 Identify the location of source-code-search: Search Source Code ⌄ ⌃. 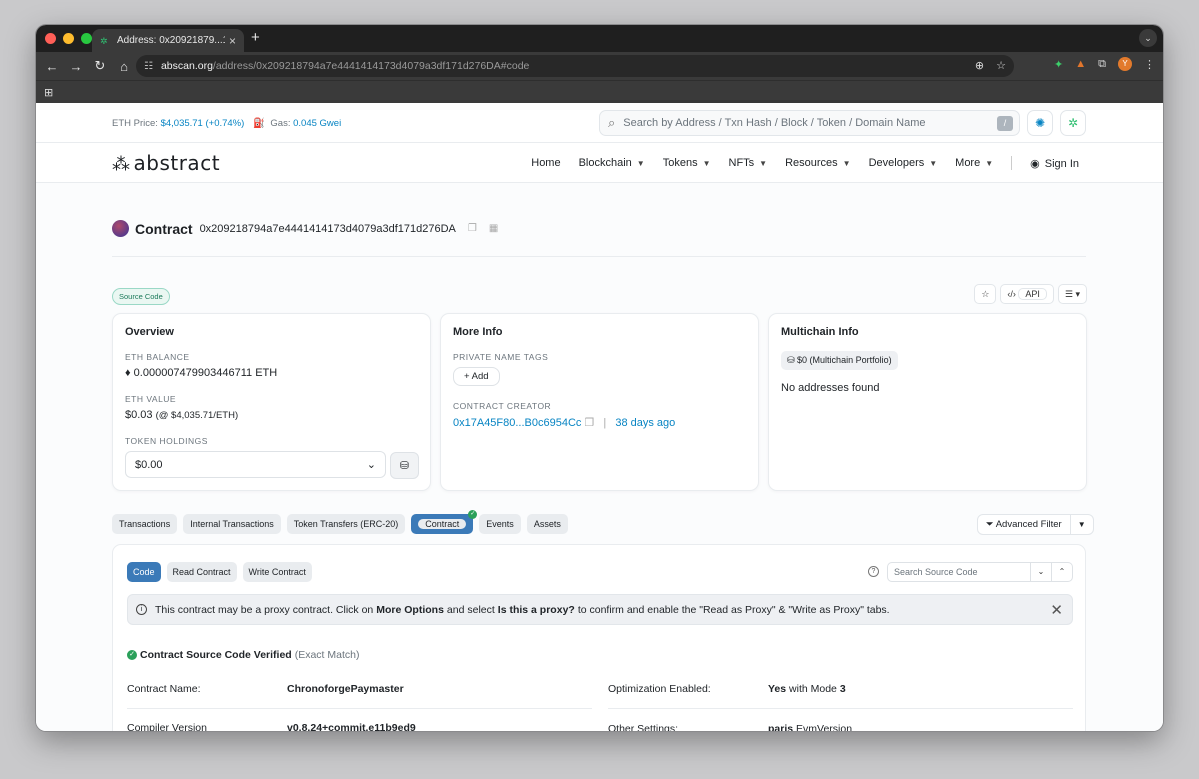
(980, 572).